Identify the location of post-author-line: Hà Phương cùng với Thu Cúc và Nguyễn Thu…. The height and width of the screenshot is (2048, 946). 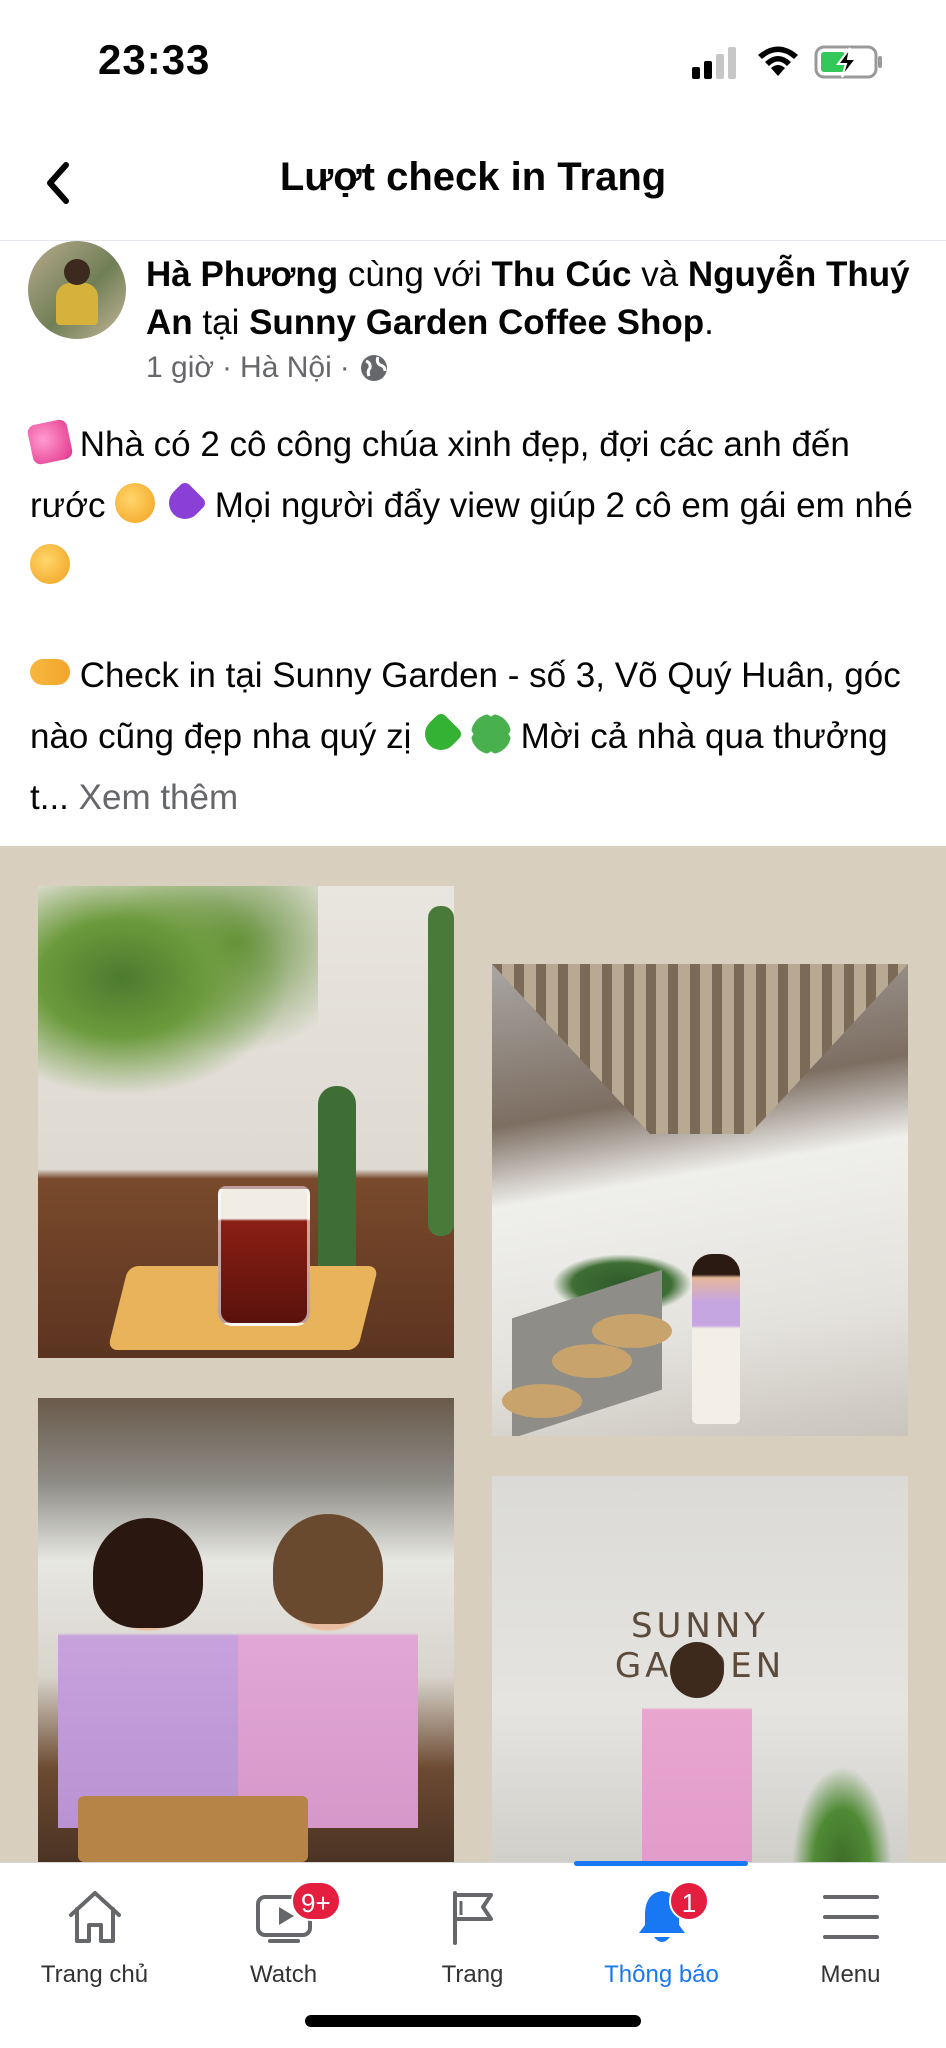
(536, 299).